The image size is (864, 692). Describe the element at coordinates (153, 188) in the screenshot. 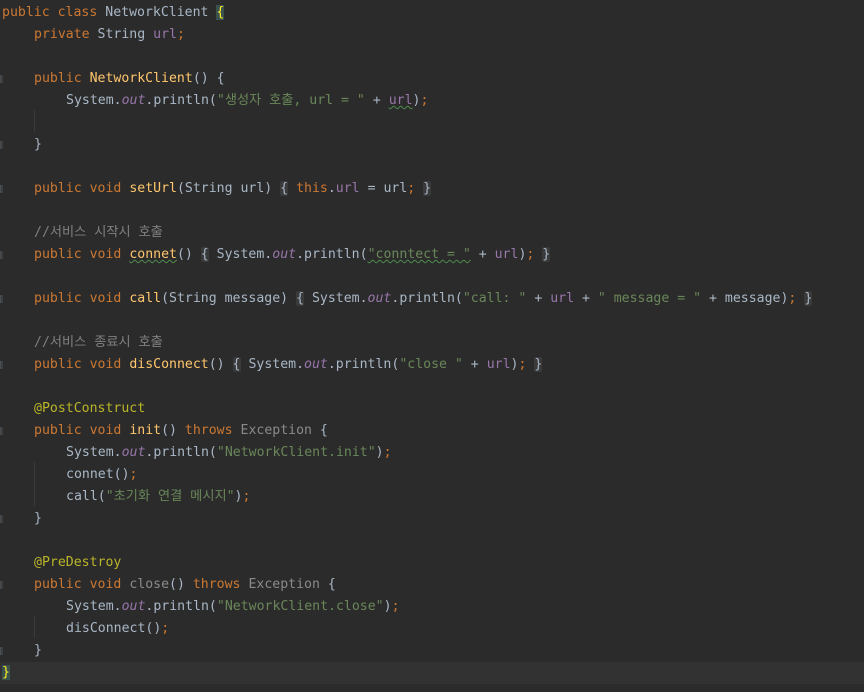

I see `method-name: setUrl` at that location.